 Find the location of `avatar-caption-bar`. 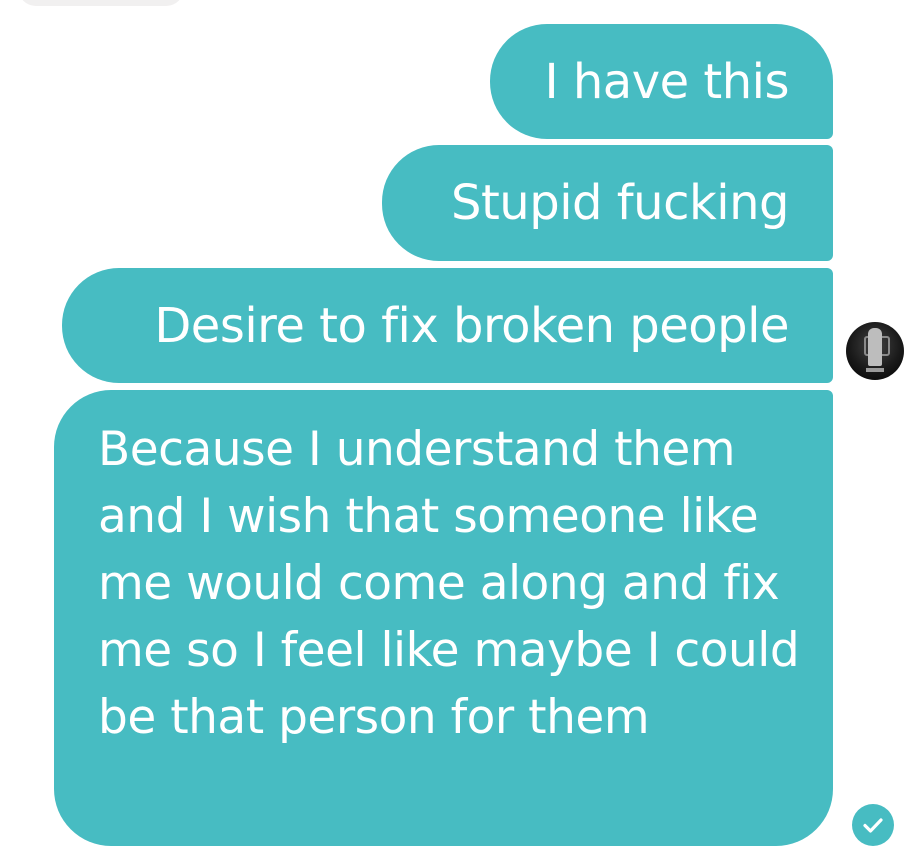

avatar-caption-bar is located at coordinates (875, 370).